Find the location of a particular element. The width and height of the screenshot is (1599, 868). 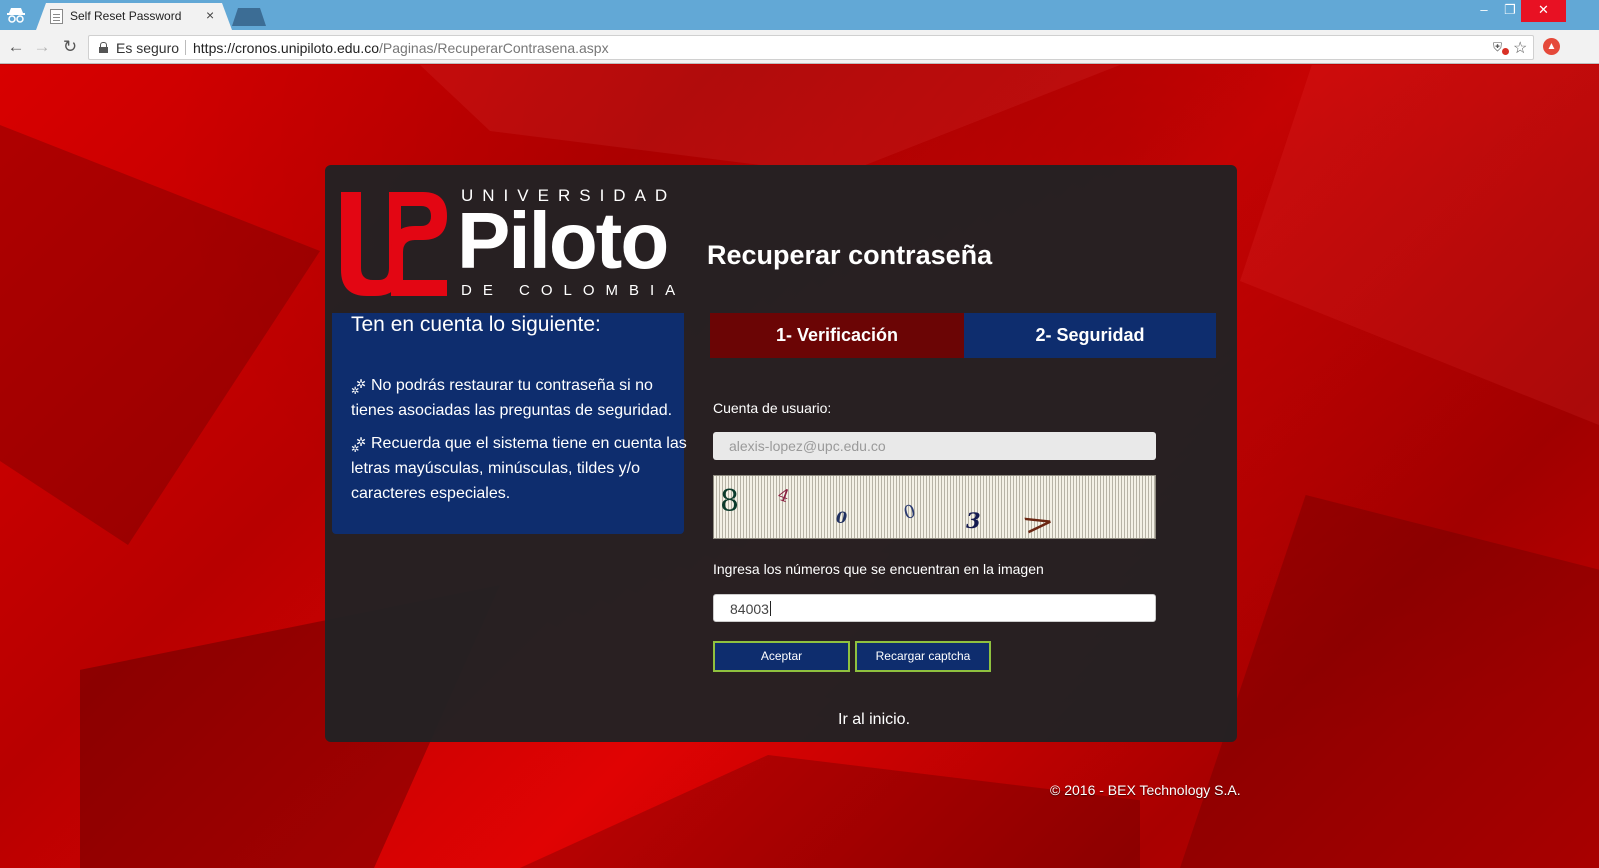

extension-icon: ▲ is located at coordinates (1551, 46).